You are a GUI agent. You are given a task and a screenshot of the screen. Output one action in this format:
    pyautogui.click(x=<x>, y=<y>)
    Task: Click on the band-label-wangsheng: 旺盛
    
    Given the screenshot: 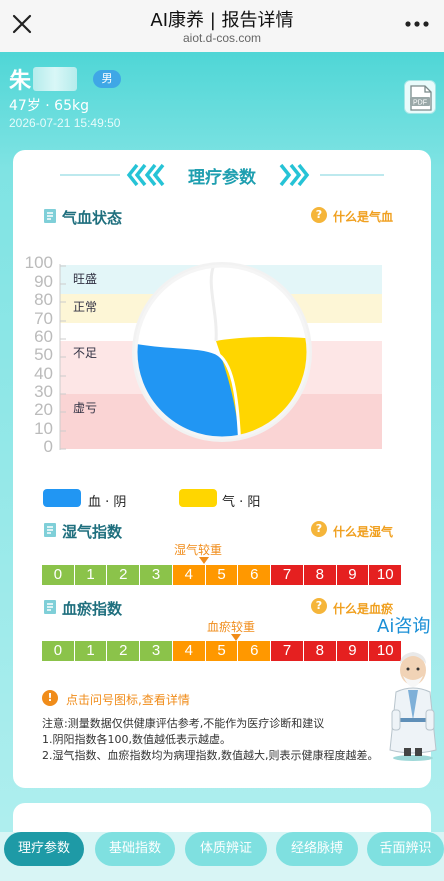 What is the action you would take?
    pyautogui.click(x=85, y=279)
    